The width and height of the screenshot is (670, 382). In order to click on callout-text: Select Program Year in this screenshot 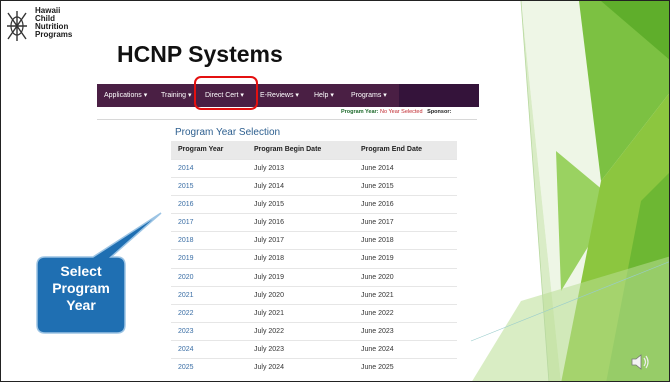, I will do `click(81, 288)`.